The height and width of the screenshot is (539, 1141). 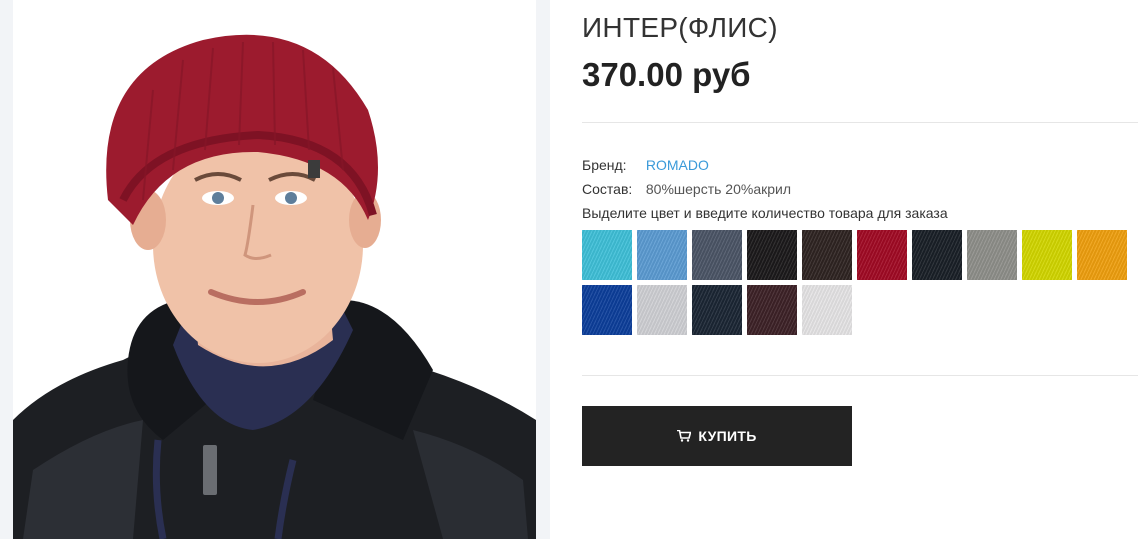 What do you see at coordinates (882, 255) in the screenshot?
I see `color-swatch-burgundy` at bounding box center [882, 255].